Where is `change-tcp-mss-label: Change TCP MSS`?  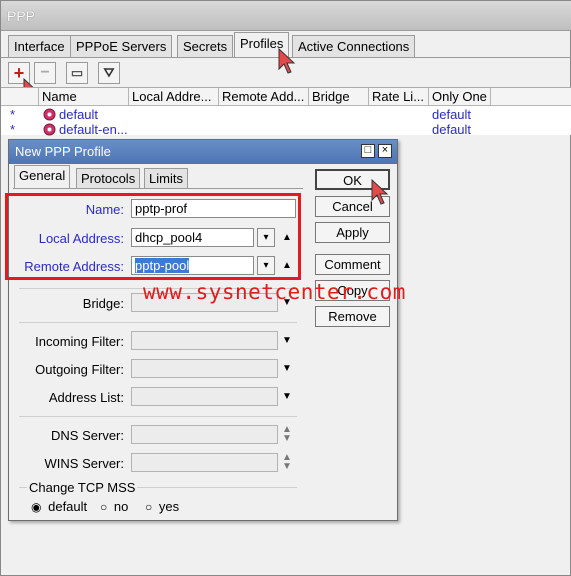 change-tcp-mss-label: Change TCP MSS is located at coordinates (82, 487).